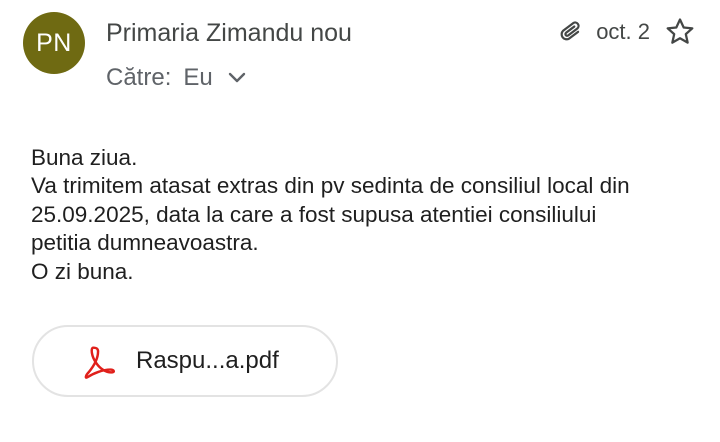 This screenshot has height=442, width=720. Describe the element at coordinates (207, 360) in the screenshot. I see `attachment-file-name: Raspu...a.pdf` at that location.